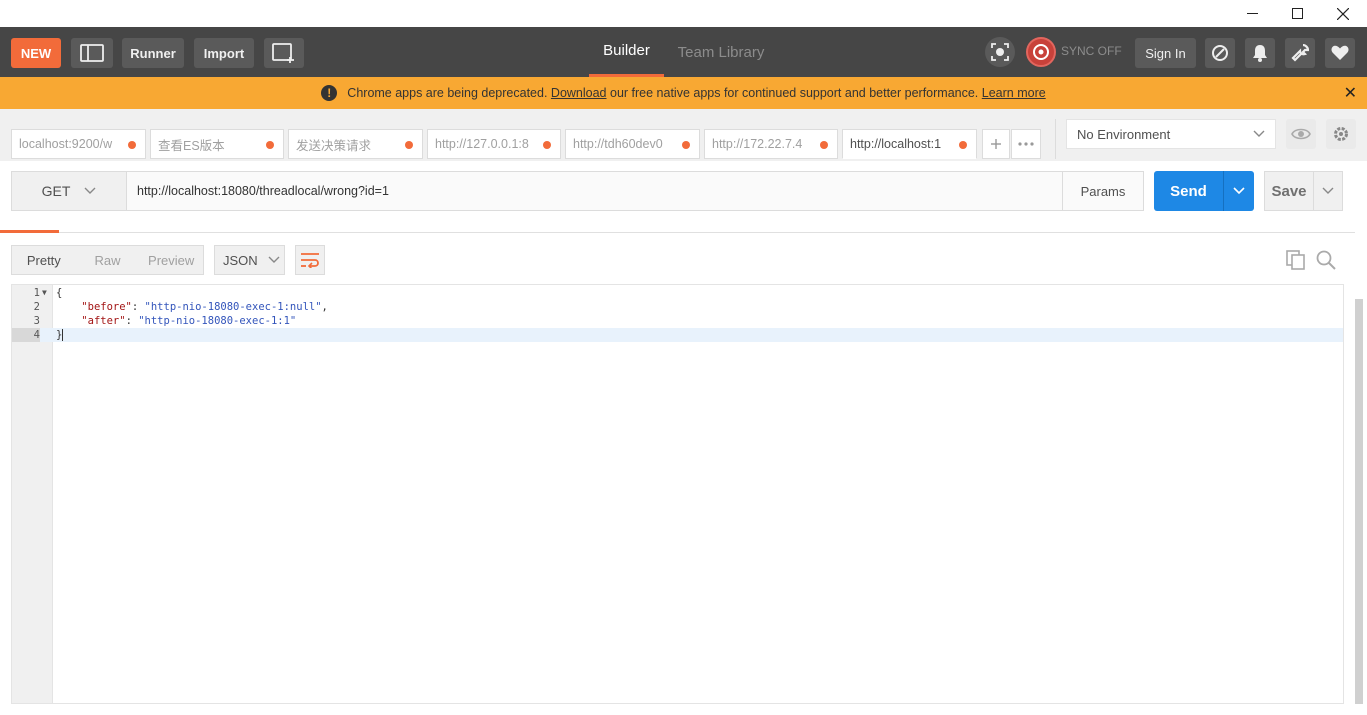  Describe the element at coordinates (36, 53) in the screenshot. I see `new-button: NEW` at that location.